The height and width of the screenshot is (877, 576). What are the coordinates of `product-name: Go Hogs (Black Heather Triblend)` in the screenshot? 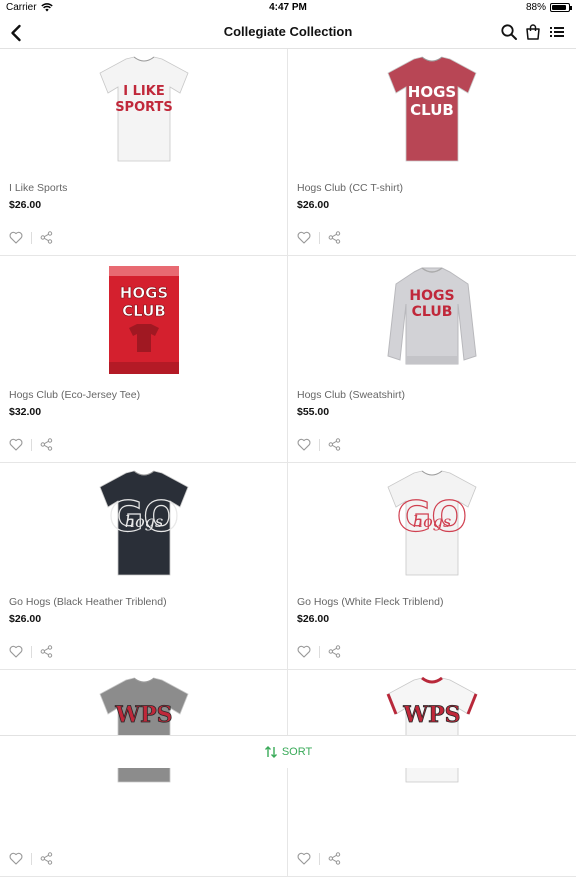 It's located at (88, 602).